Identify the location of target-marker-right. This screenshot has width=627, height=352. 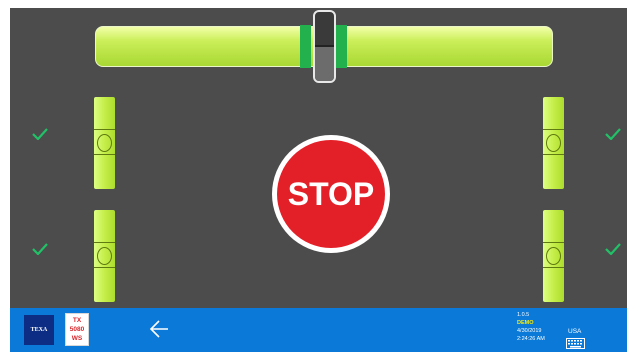
(341, 46).